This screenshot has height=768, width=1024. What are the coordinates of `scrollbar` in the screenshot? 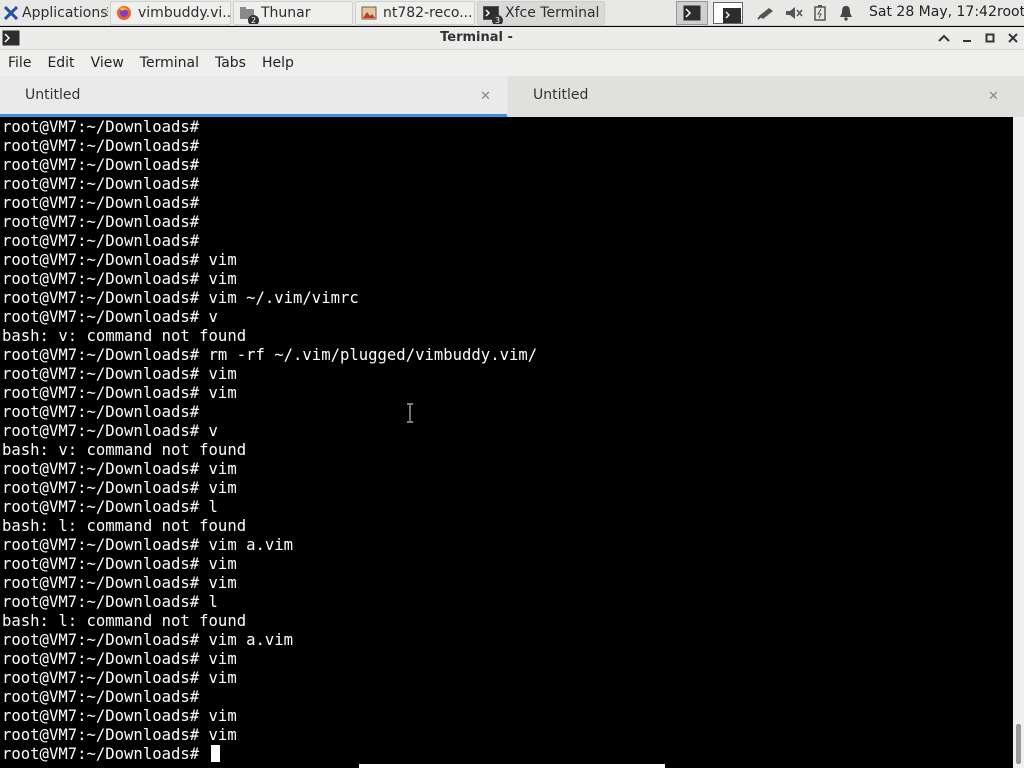 It's located at (1018, 442).